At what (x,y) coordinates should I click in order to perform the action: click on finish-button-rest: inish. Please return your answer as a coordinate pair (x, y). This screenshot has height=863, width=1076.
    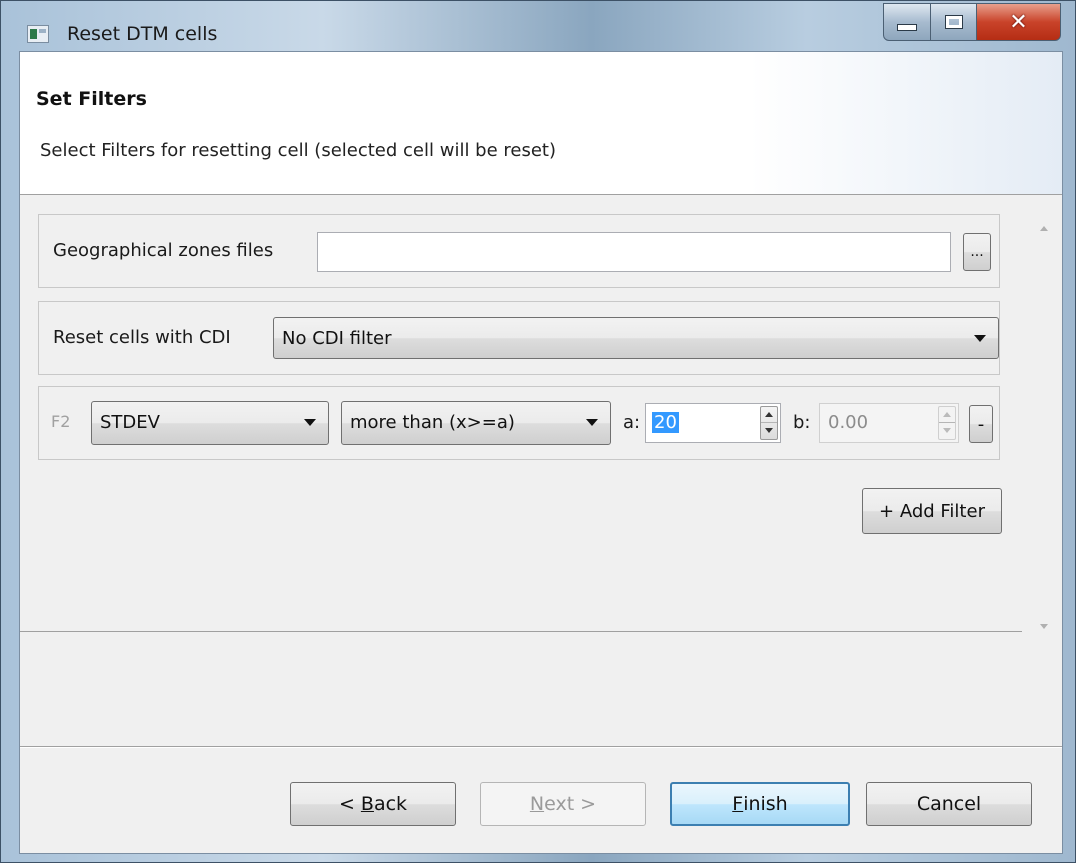
    Looking at the image, I should click on (765, 804).